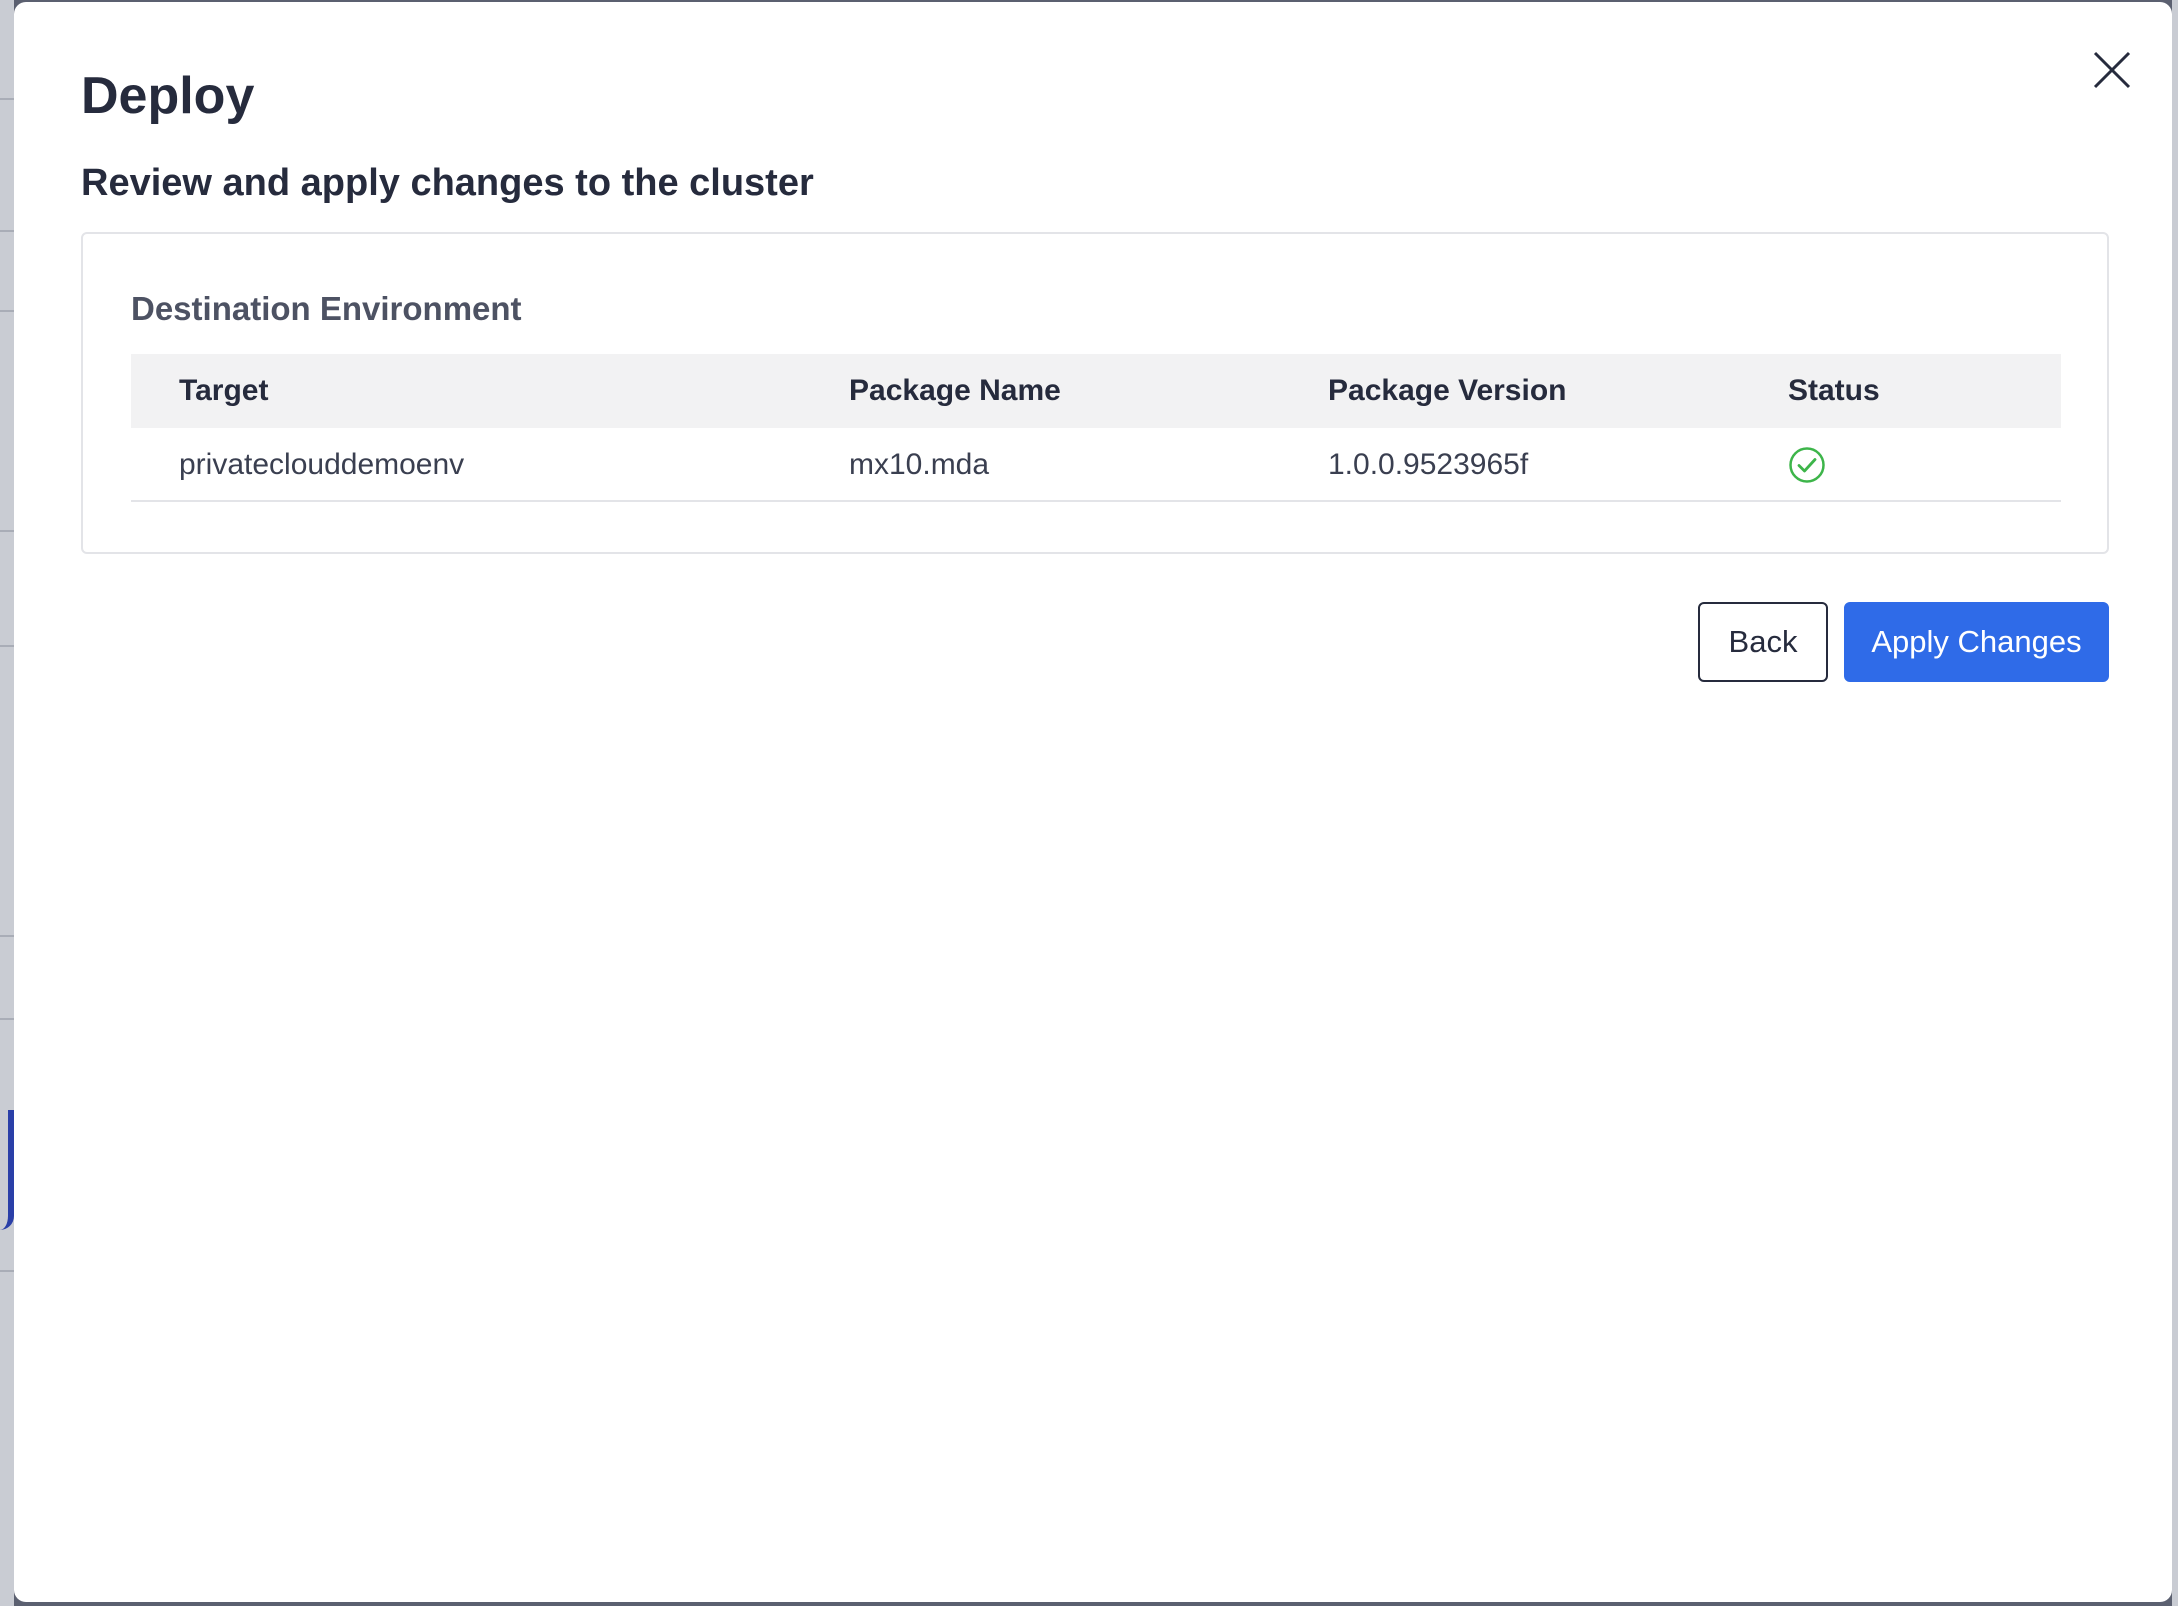 This screenshot has height=1606, width=2178. Describe the element at coordinates (224, 390) in the screenshot. I see `column-header-target: Target` at that location.